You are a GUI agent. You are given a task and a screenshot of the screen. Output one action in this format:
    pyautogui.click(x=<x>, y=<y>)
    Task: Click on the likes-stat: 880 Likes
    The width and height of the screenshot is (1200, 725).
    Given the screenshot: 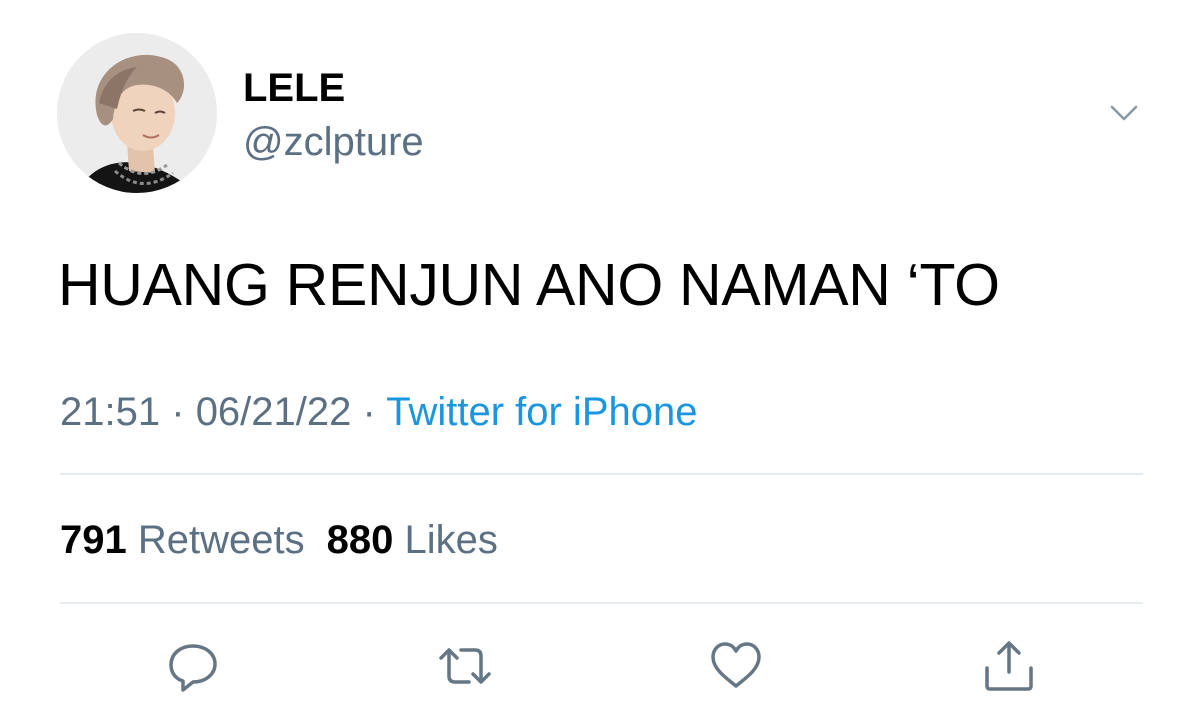 What is the action you would take?
    pyautogui.click(x=412, y=540)
    